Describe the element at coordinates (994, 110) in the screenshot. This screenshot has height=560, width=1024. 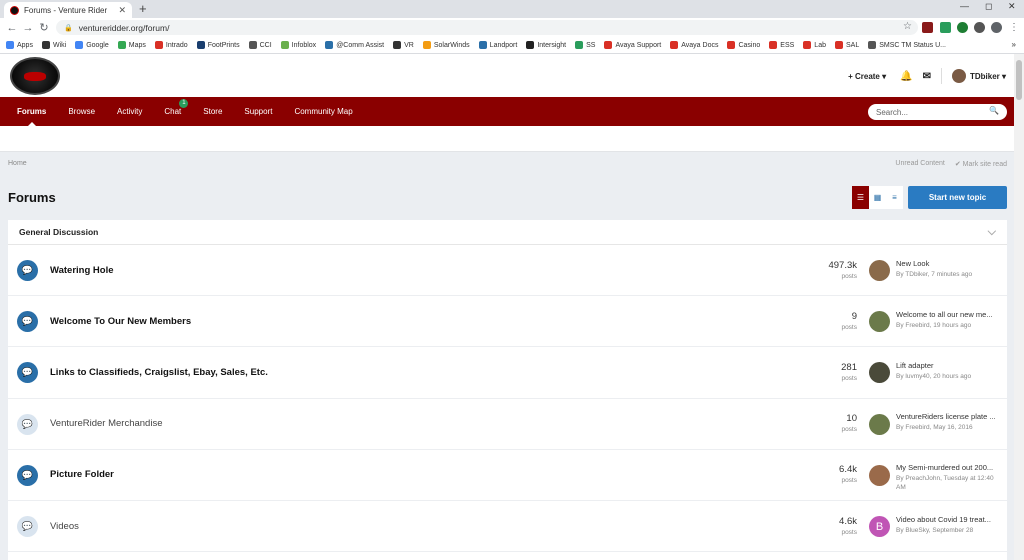
I see `search-icon: 🔍` at that location.